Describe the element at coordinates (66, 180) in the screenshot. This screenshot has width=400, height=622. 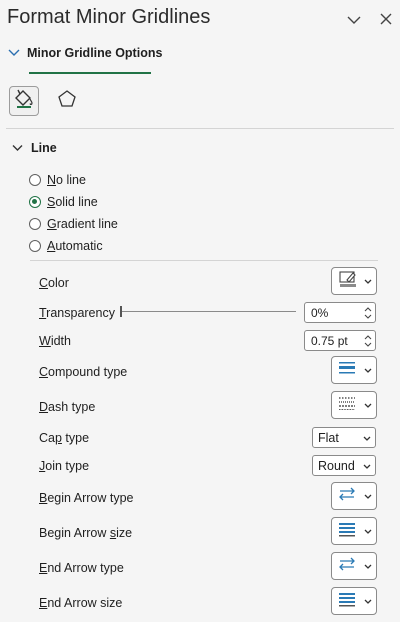
I see `radio-label: No line` at that location.